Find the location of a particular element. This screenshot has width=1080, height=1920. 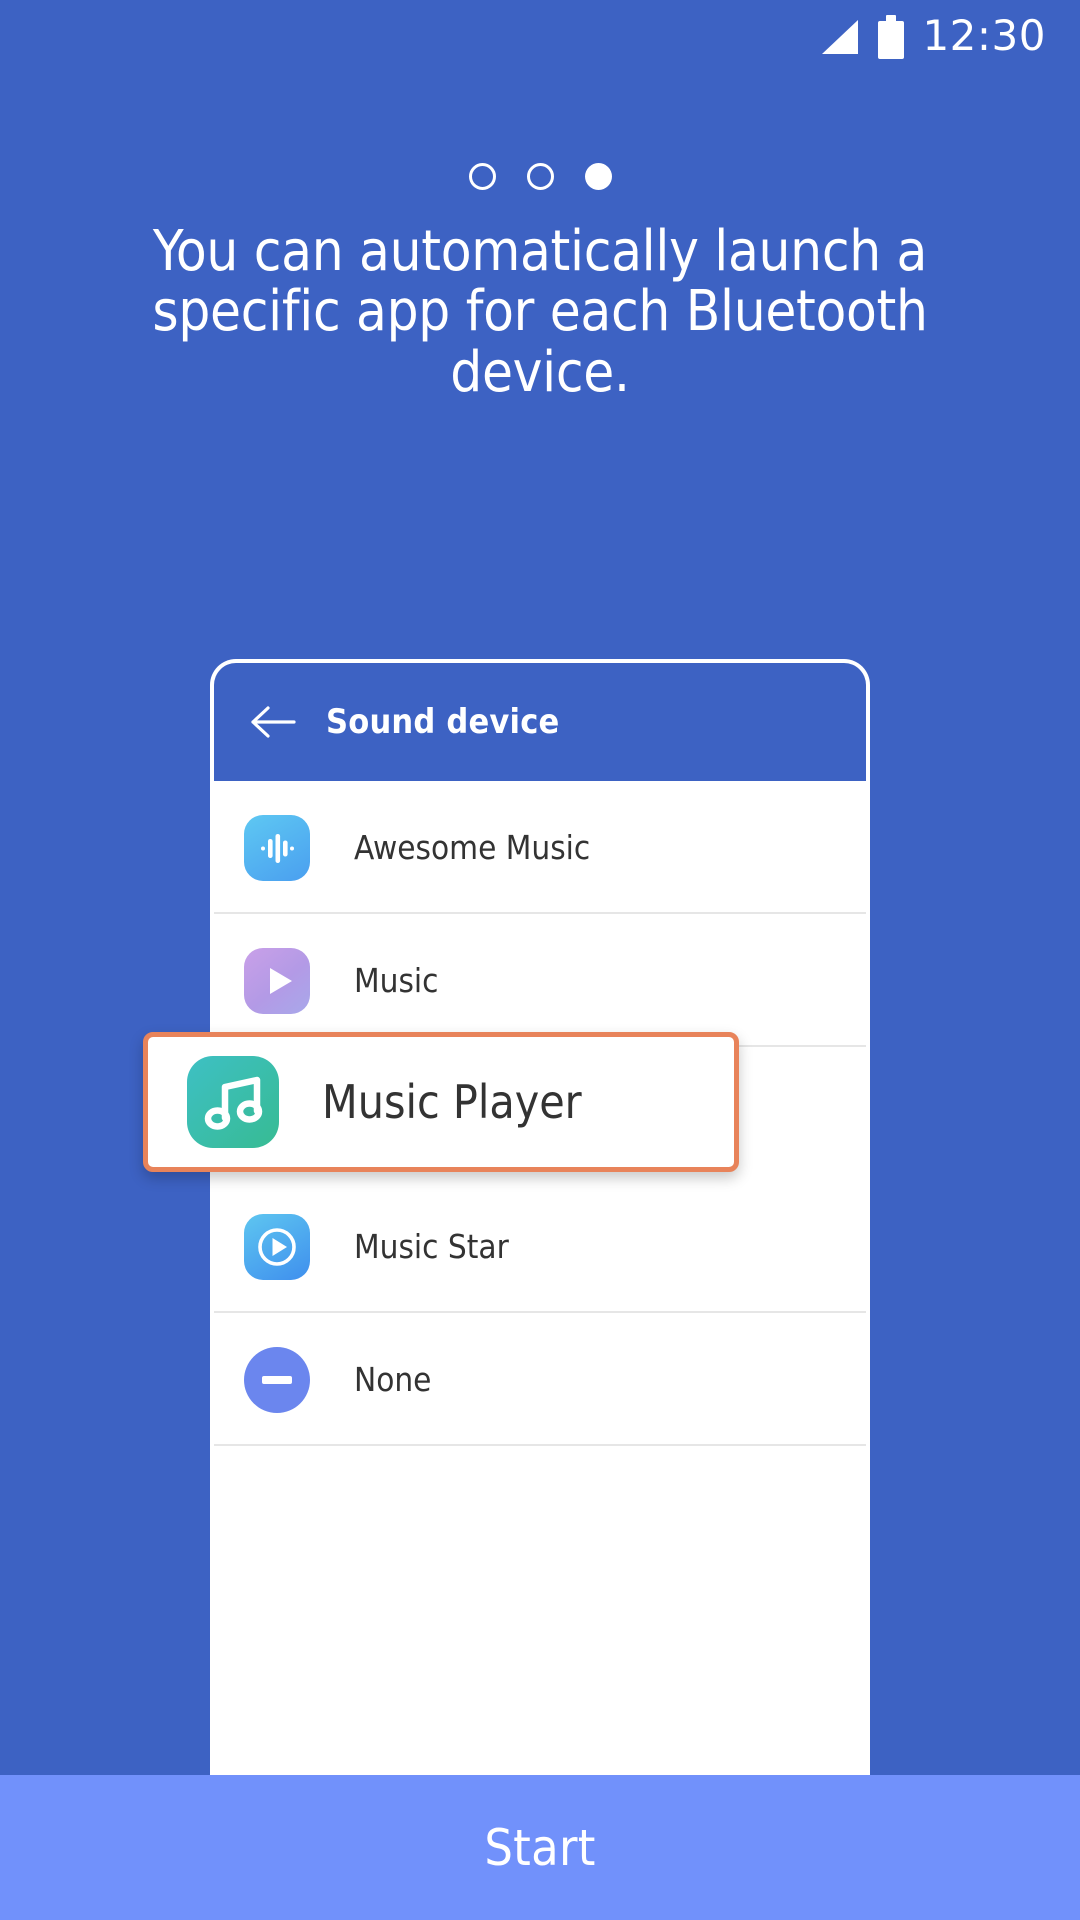

list-item-awesome-music: Awesome Music is located at coordinates (540, 847).